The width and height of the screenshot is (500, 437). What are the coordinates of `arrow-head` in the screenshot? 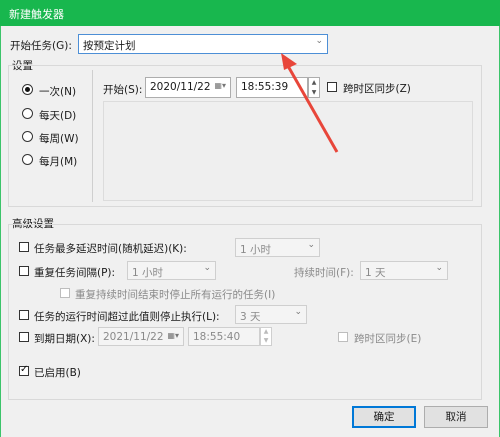 It's located at (289, 61).